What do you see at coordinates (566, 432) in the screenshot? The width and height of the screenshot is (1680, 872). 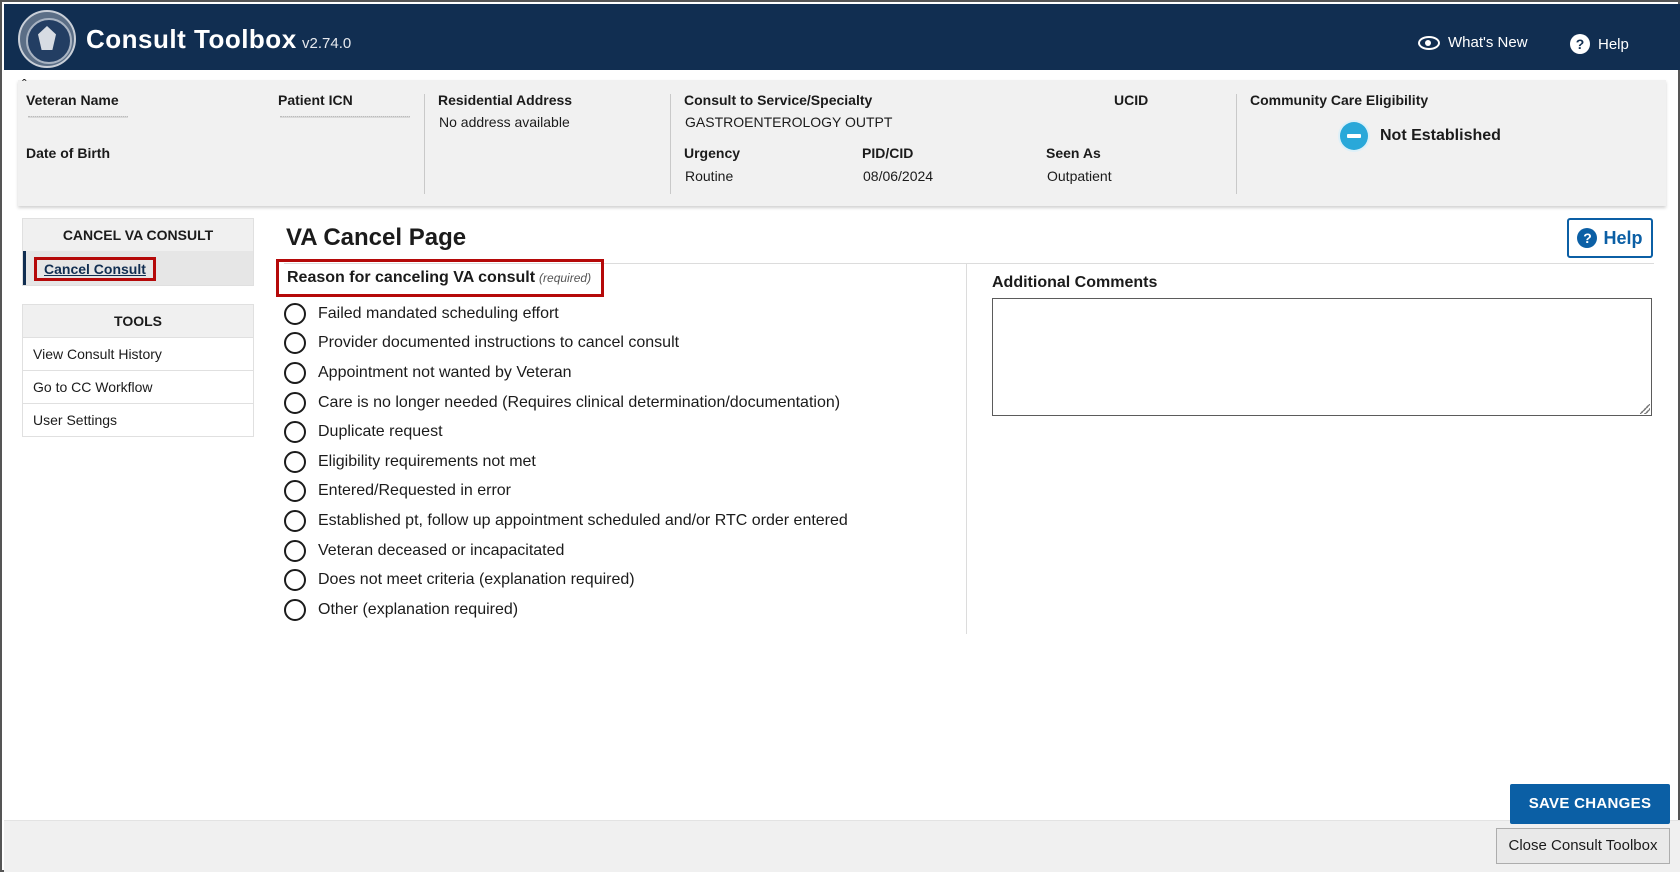 I see `reason-option: Duplicate request` at bounding box center [566, 432].